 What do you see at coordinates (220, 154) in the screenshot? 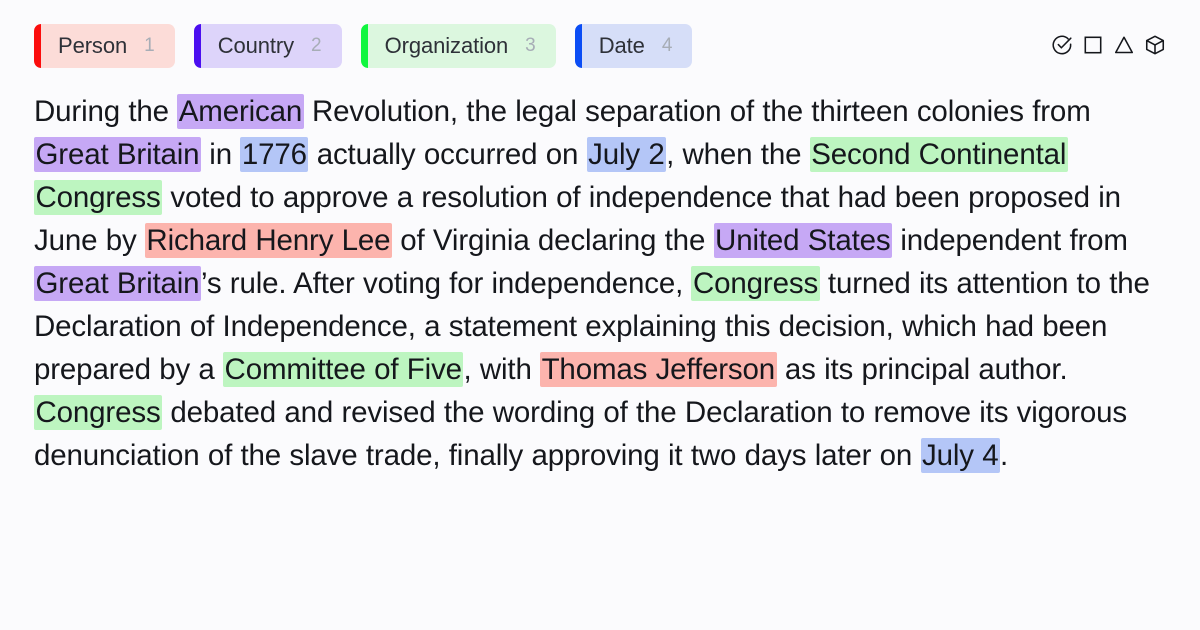
I see `plain-text: in` at bounding box center [220, 154].